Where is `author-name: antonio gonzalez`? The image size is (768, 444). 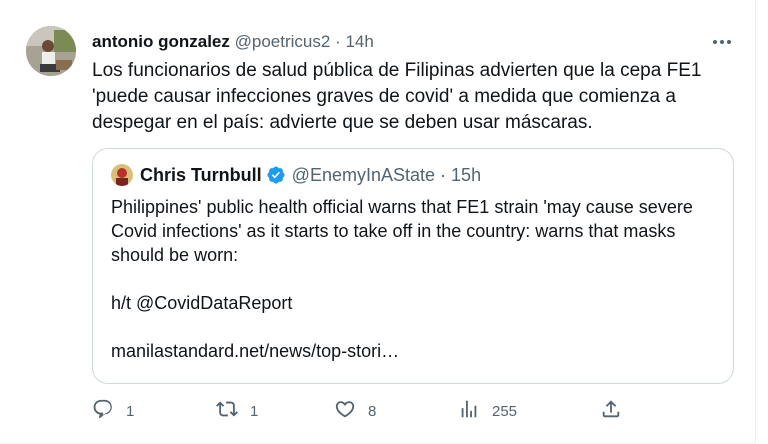
author-name: antonio gonzalez is located at coordinates (161, 41).